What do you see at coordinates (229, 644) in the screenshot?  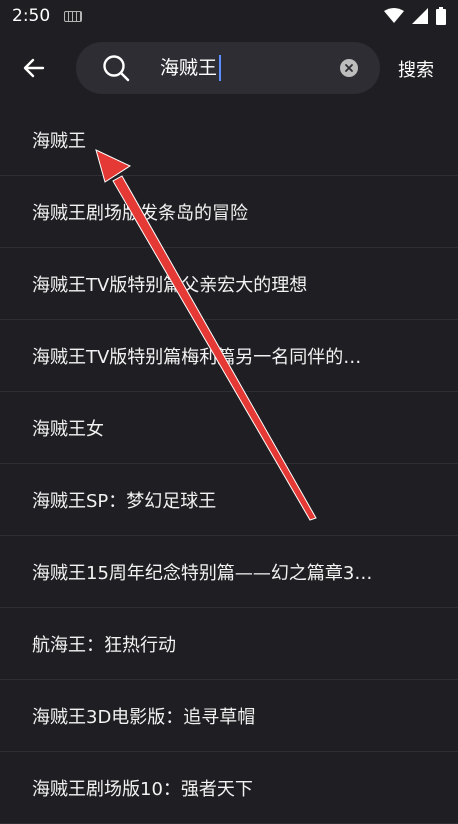 I see `result-item: 航海王：狂热行动` at bounding box center [229, 644].